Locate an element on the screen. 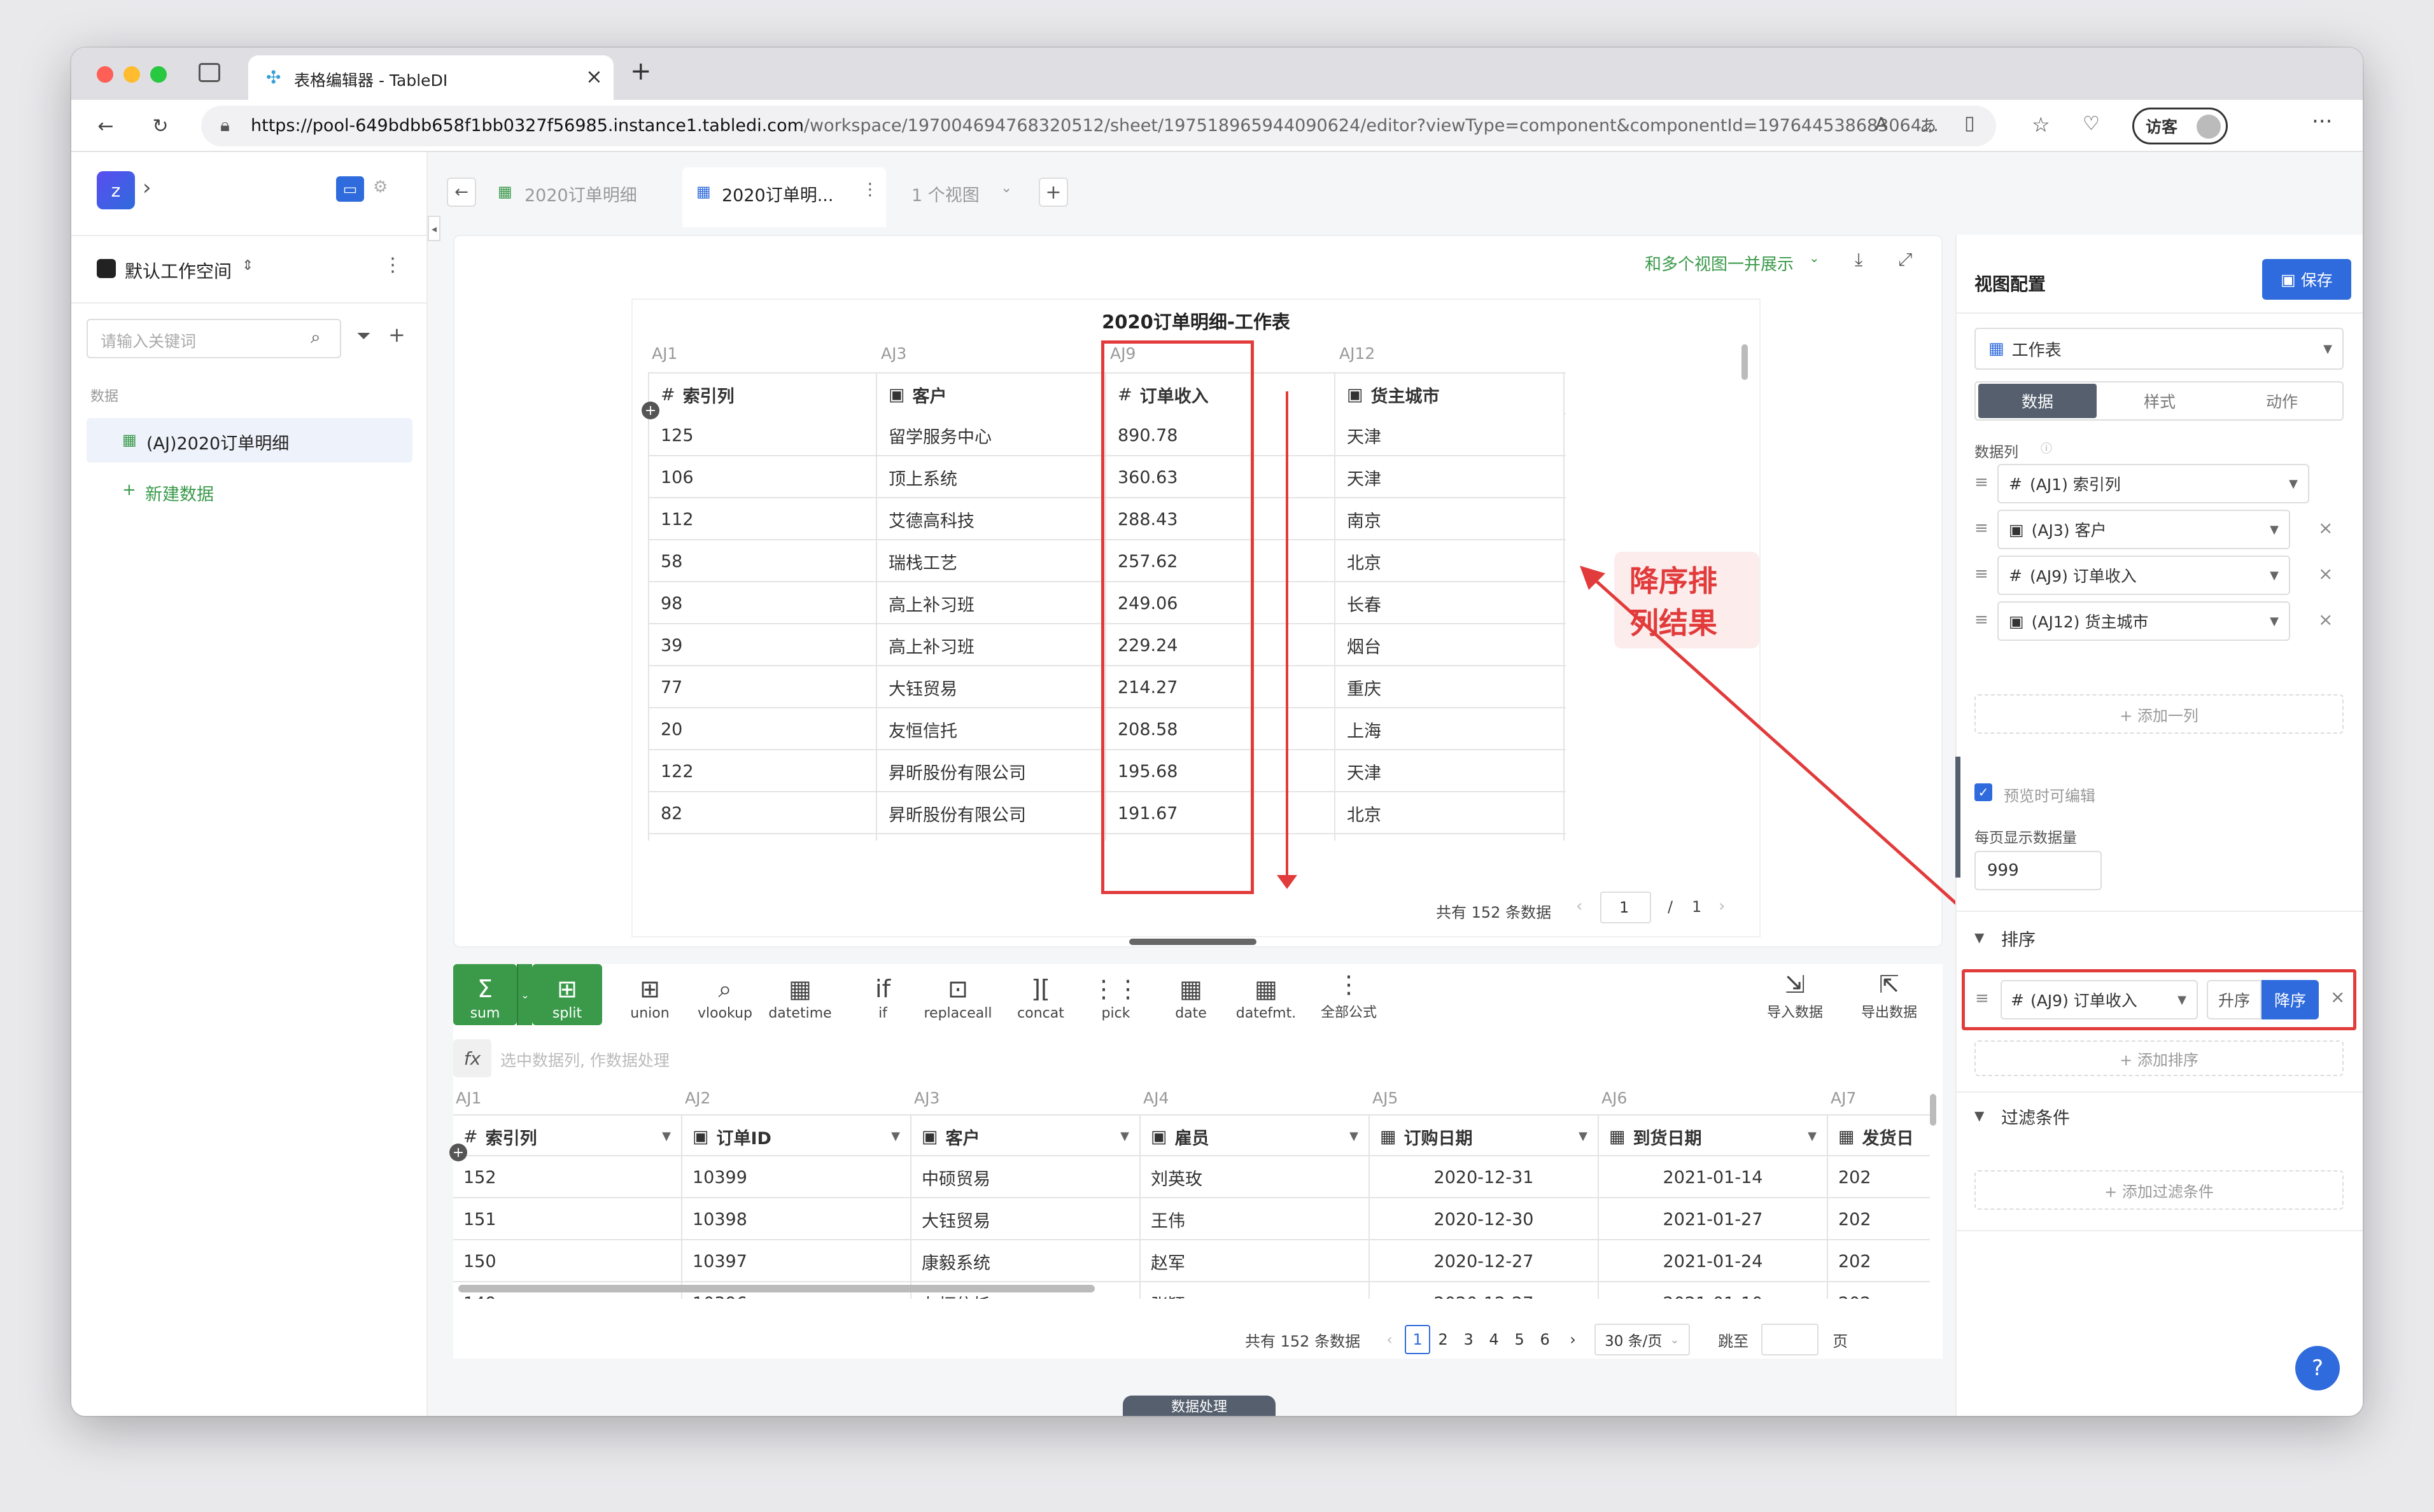  column-header: ▣ 订单ID ▼ is located at coordinates (796, 1137).